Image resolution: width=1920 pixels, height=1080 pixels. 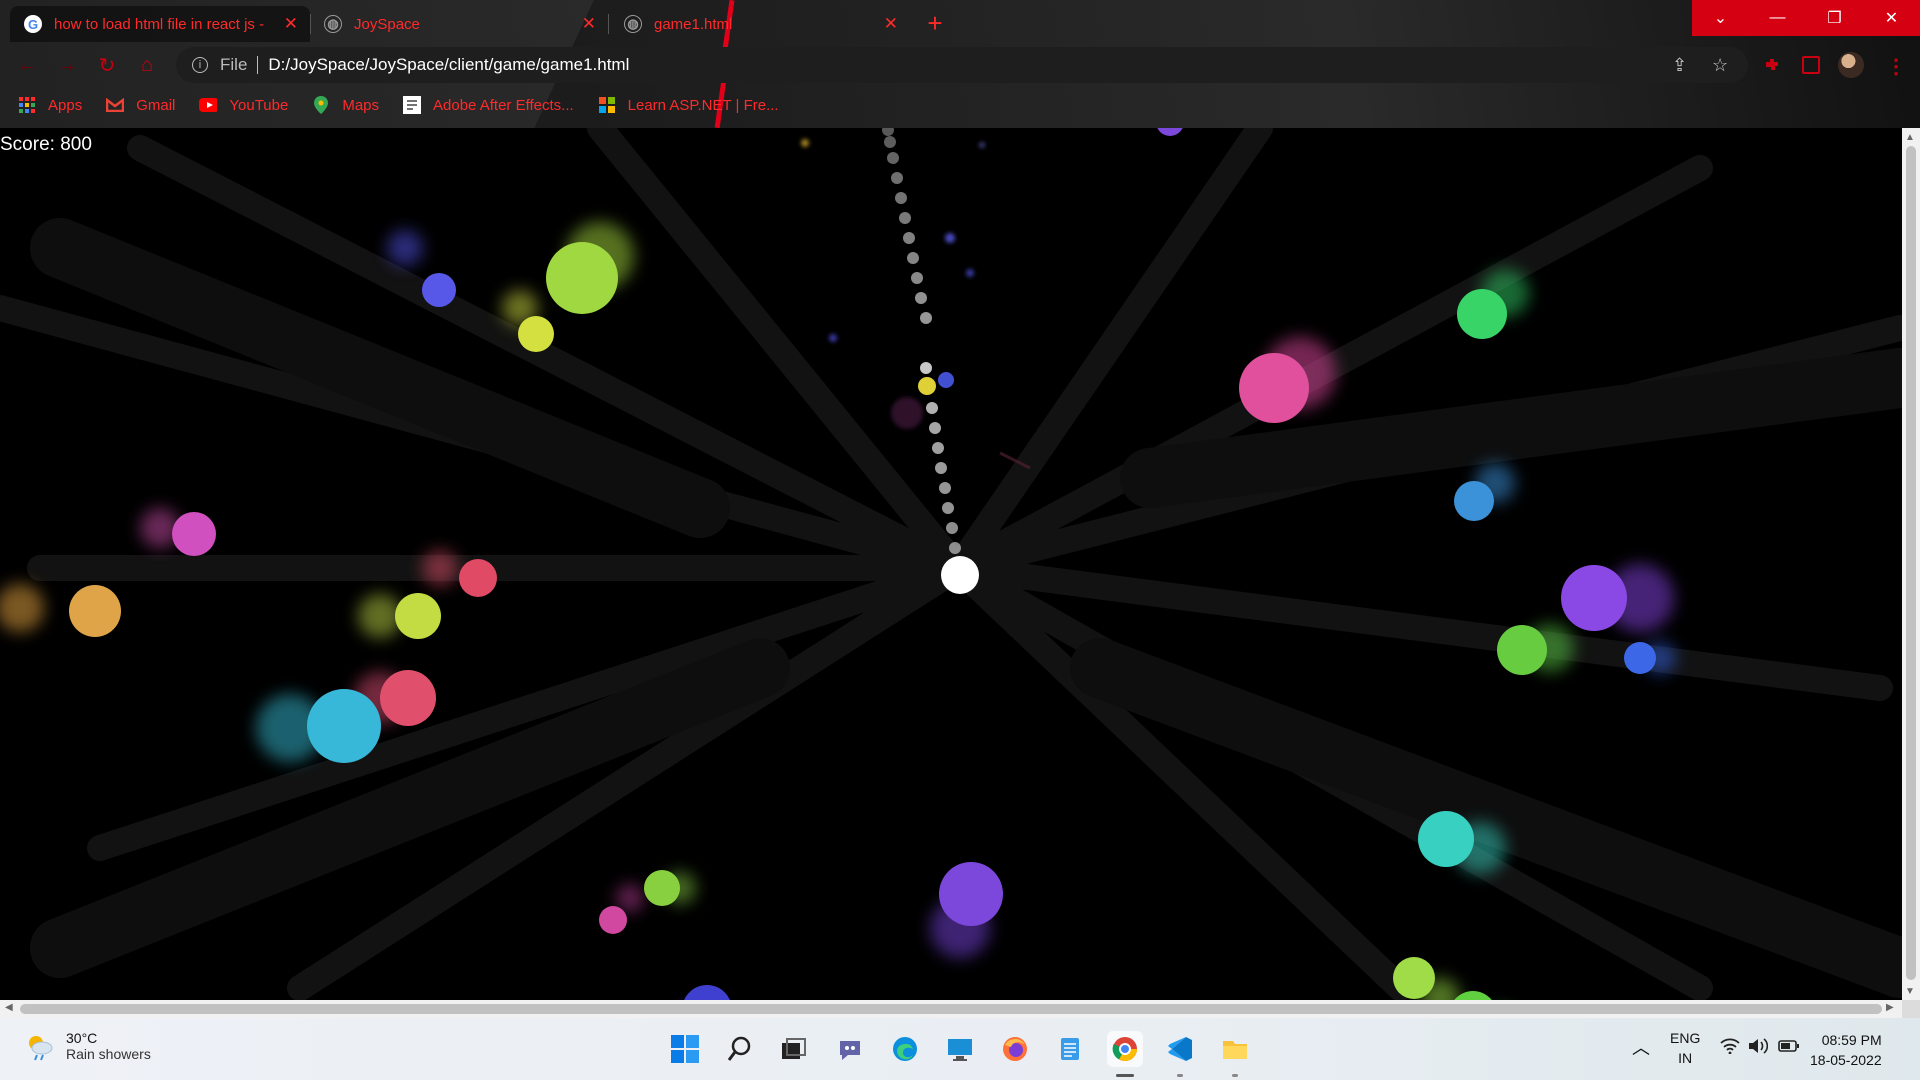 I want to click on remote-desktop-icon, so click(x=960, y=1049).